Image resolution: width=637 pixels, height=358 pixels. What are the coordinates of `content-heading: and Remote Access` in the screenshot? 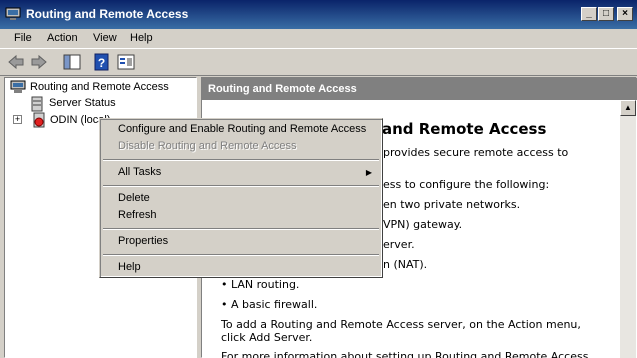 It's located at (464, 129).